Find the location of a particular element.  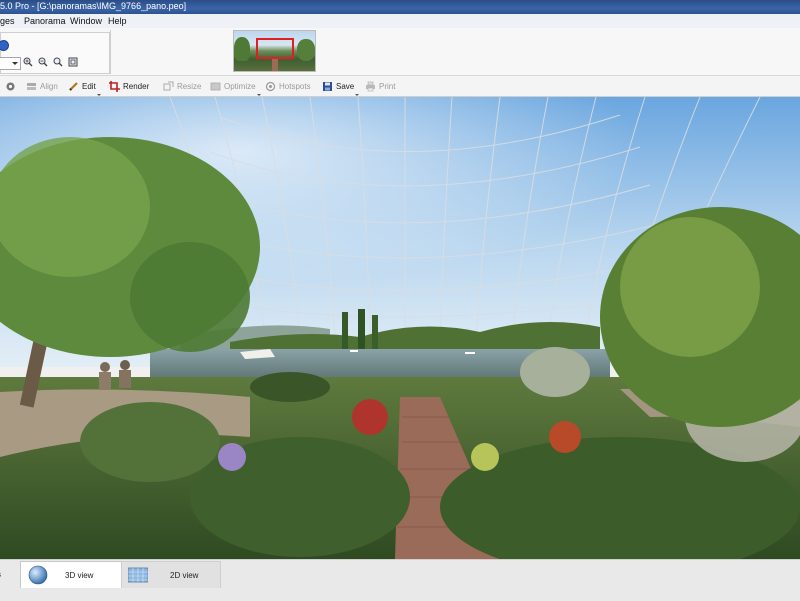

align-button: Align is located at coordinates (42, 86).